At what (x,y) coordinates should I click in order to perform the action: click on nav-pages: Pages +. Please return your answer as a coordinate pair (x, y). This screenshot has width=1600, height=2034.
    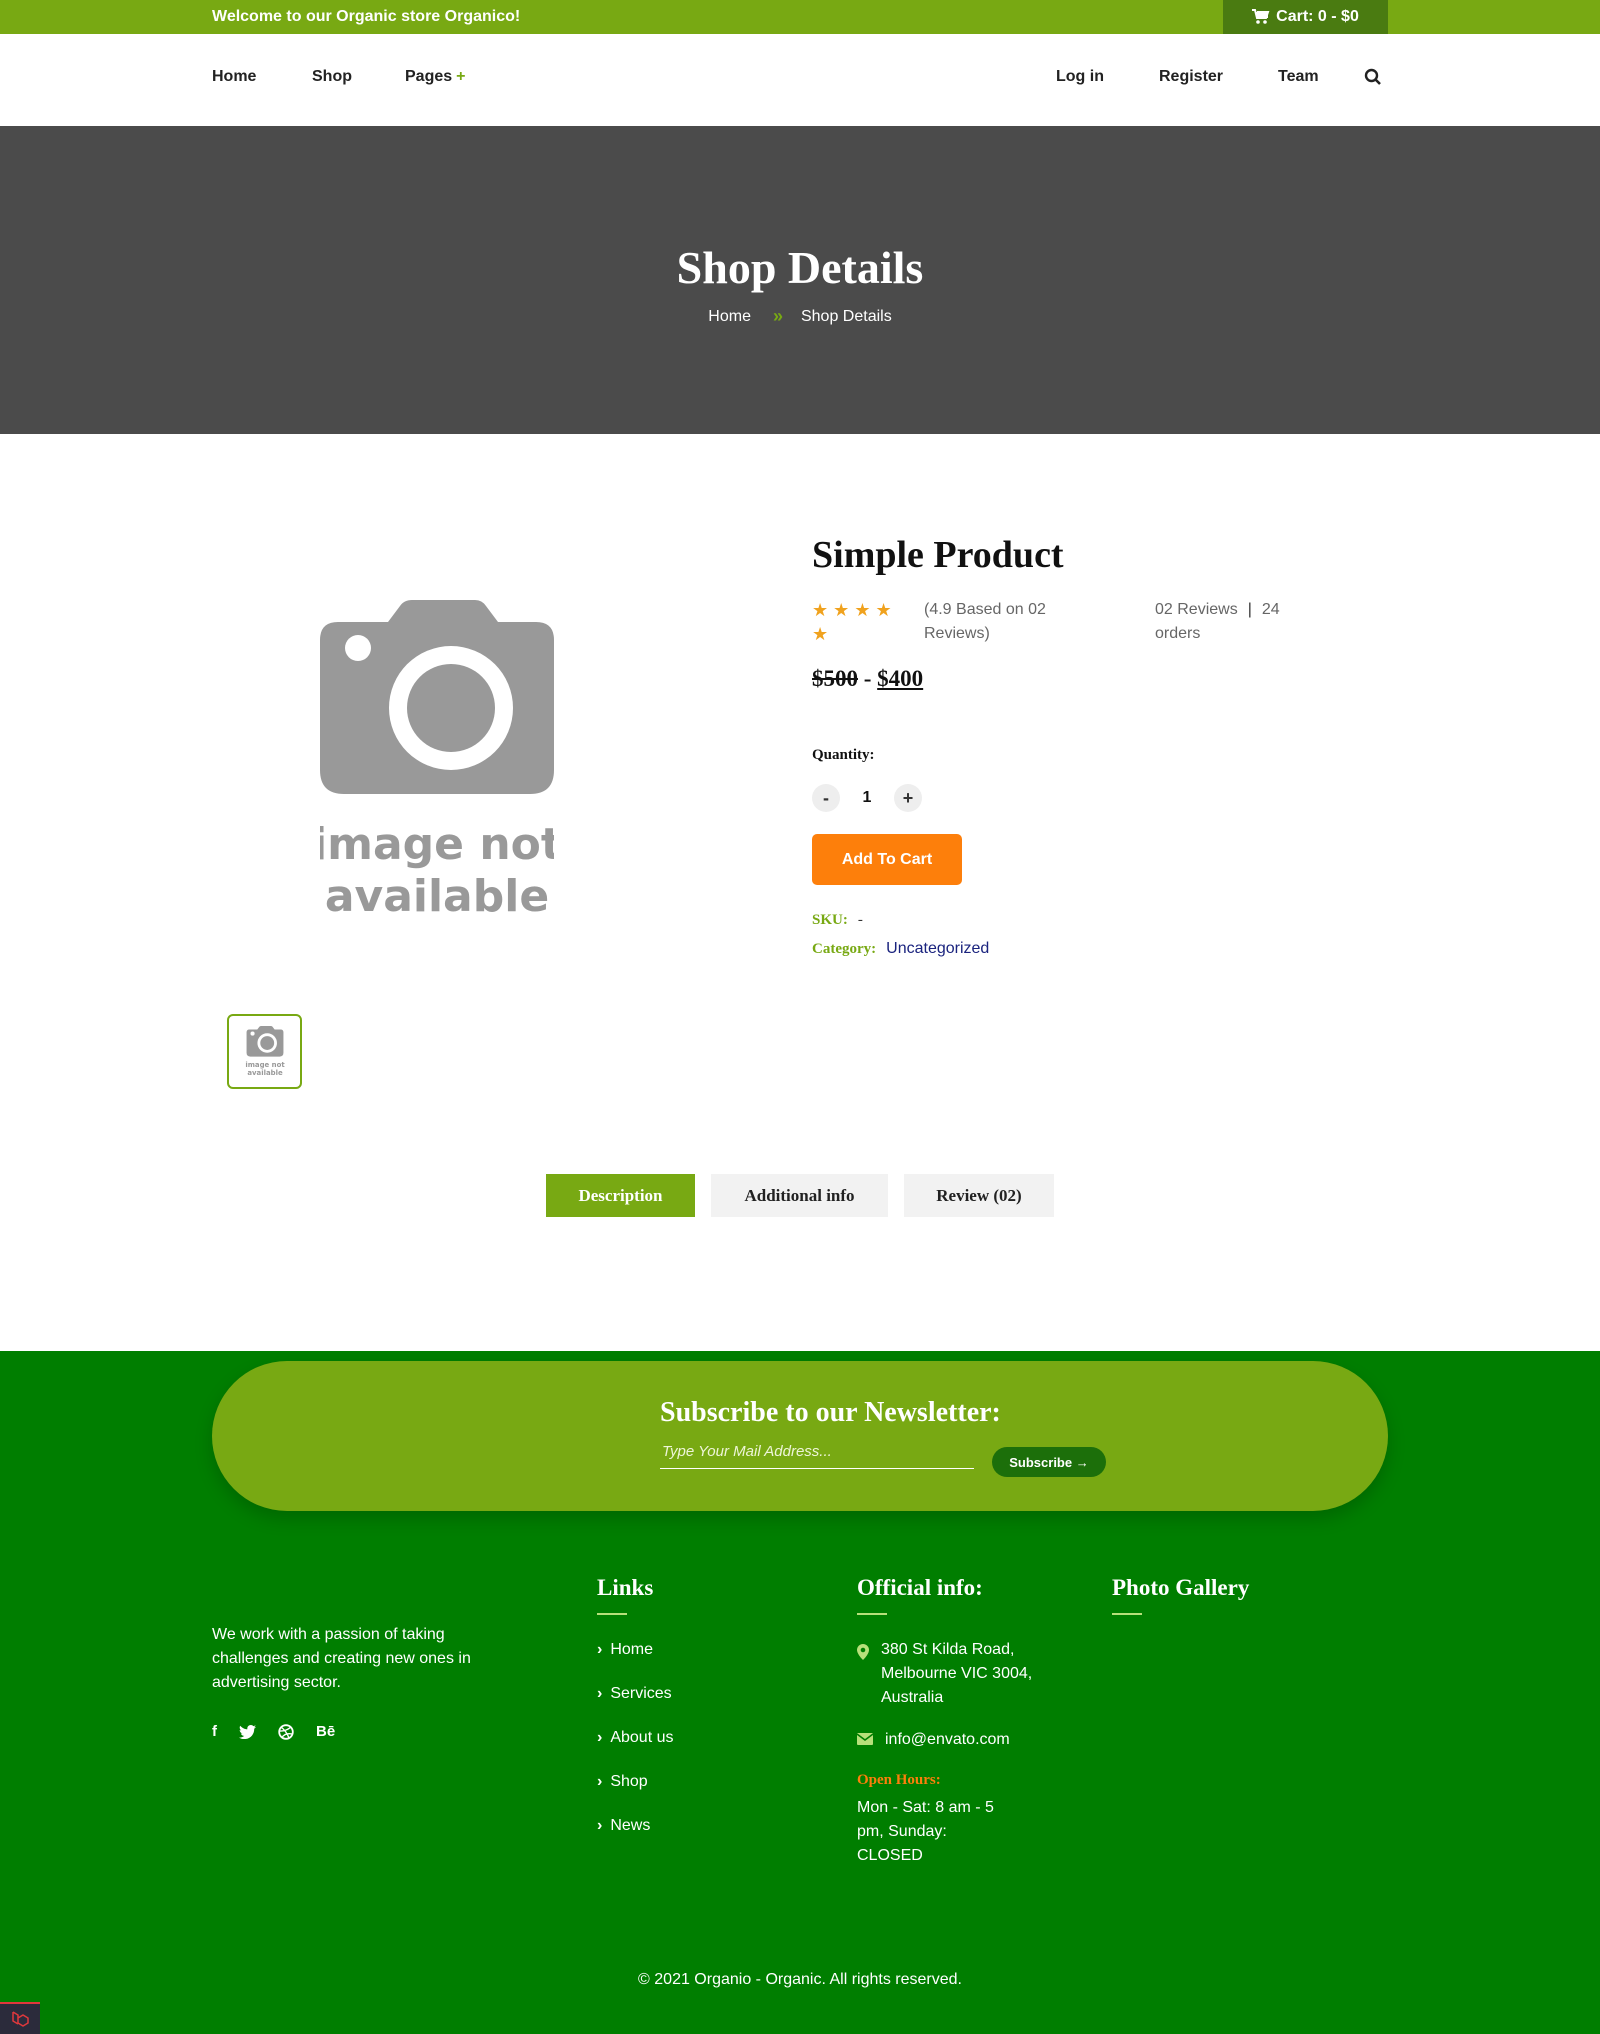
    Looking at the image, I should click on (435, 77).